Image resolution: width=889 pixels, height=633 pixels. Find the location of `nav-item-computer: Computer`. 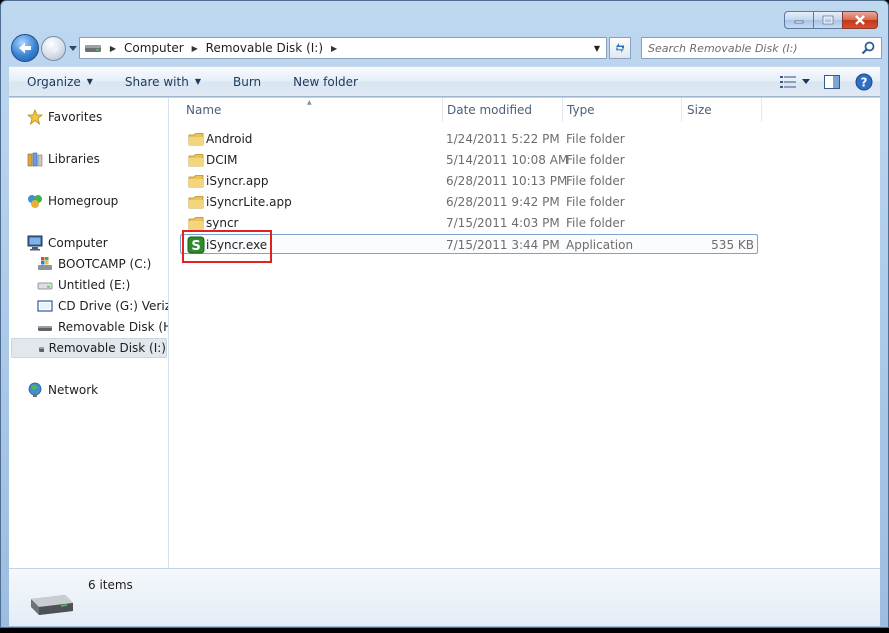

nav-item-computer: Computer is located at coordinates (67, 243).